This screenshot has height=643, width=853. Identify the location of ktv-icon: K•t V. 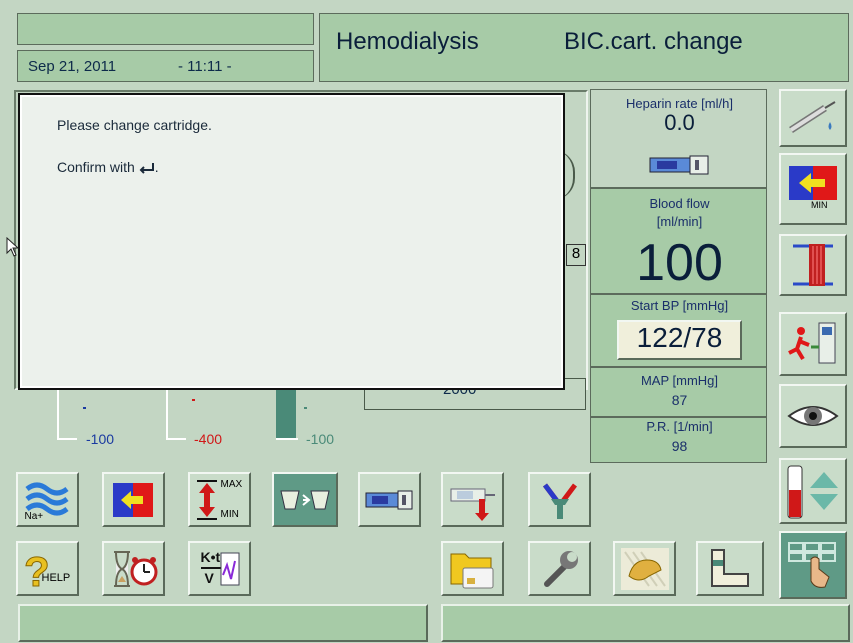
(220, 569).